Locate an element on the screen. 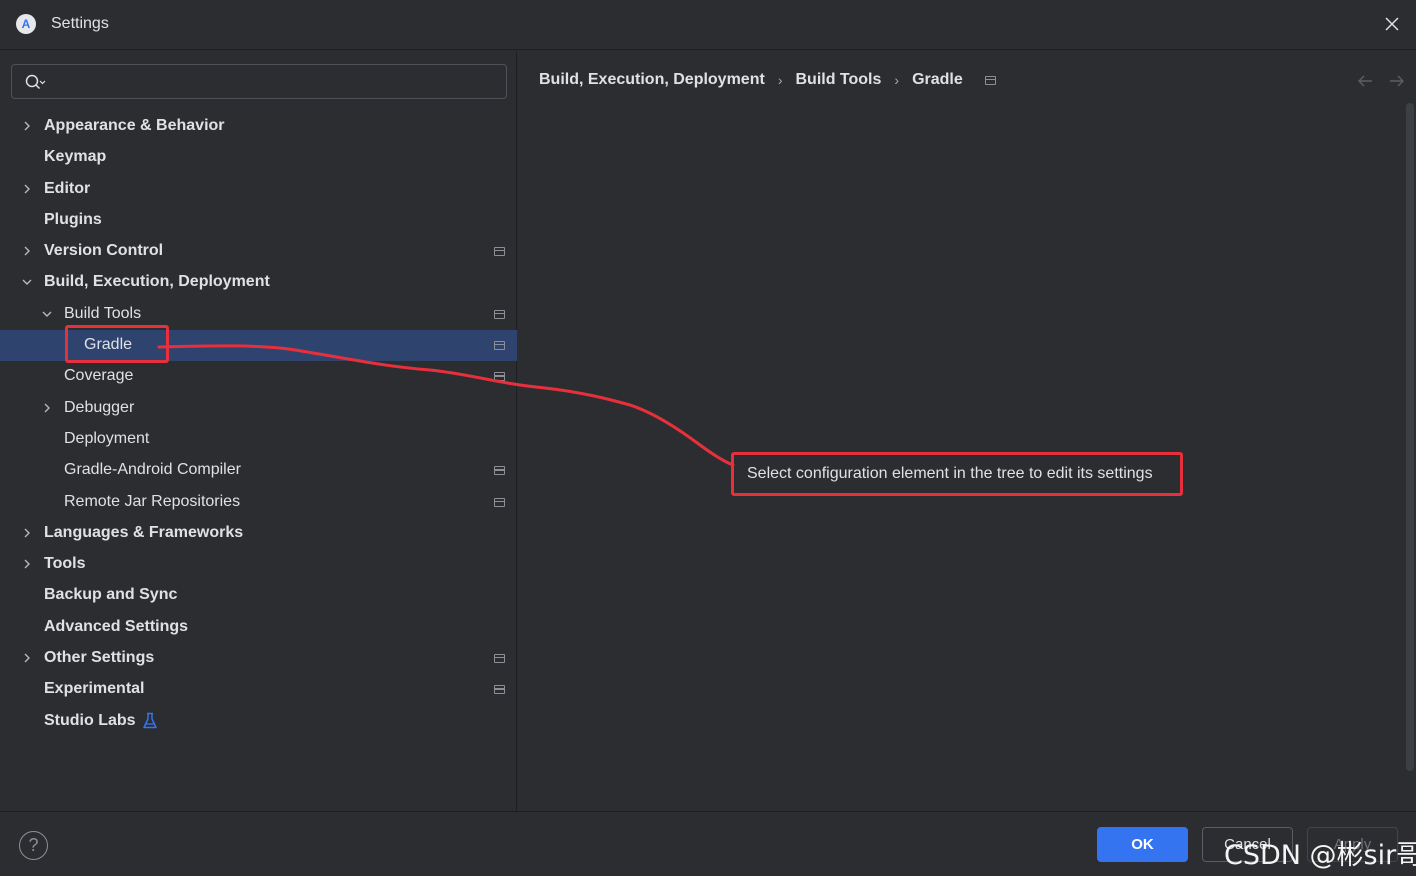 The width and height of the screenshot is (1416, 876). flask-icon is located at coordinates (150, 720).